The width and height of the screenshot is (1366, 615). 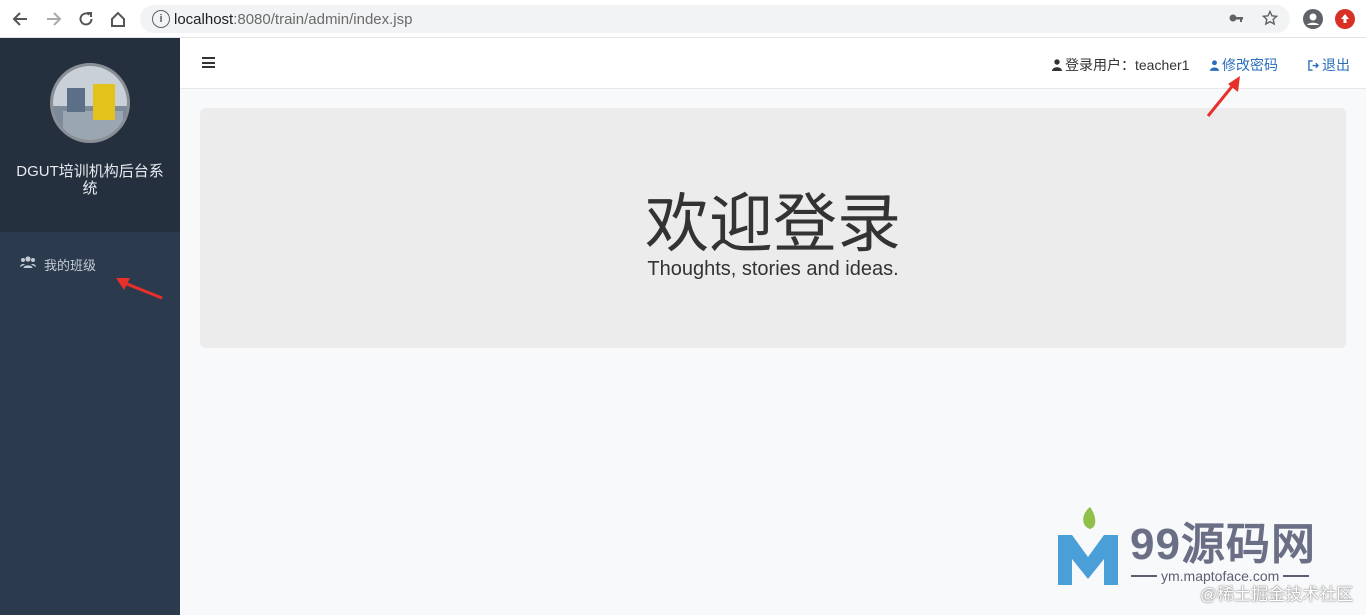 What do you see at coordinates (86, 19) in the screenshot?
I see `reload-icon` at bounding box center [86, 19].